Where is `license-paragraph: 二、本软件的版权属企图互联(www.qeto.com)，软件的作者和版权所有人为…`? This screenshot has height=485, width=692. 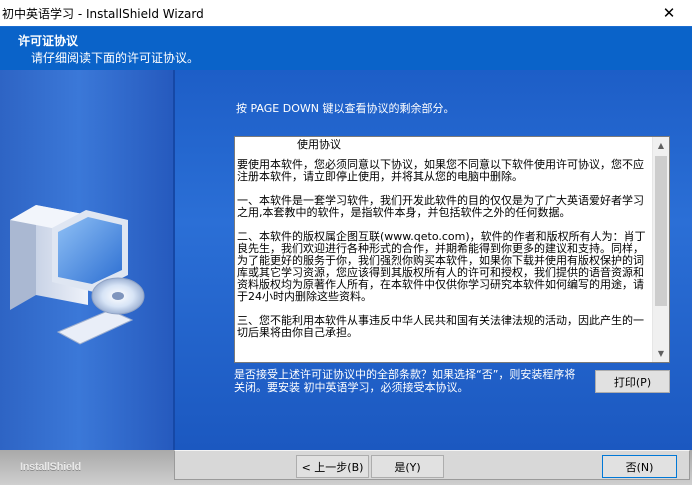 license-paragraph: 二、本软件的版权属企图互联(www.qeto.com)，软件的作者和版权所有人为… is located at coordinates (441, 266).